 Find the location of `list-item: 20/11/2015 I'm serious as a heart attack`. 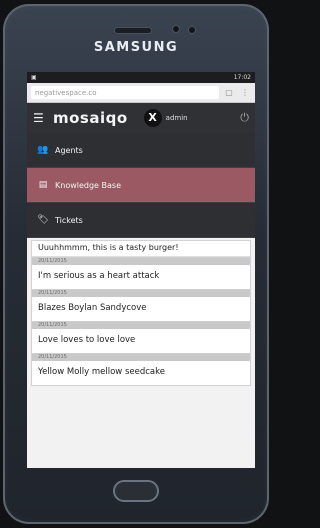

list-item: 20/11/2015 I'm serious as a heart attack is located at coordinates (141, 273).